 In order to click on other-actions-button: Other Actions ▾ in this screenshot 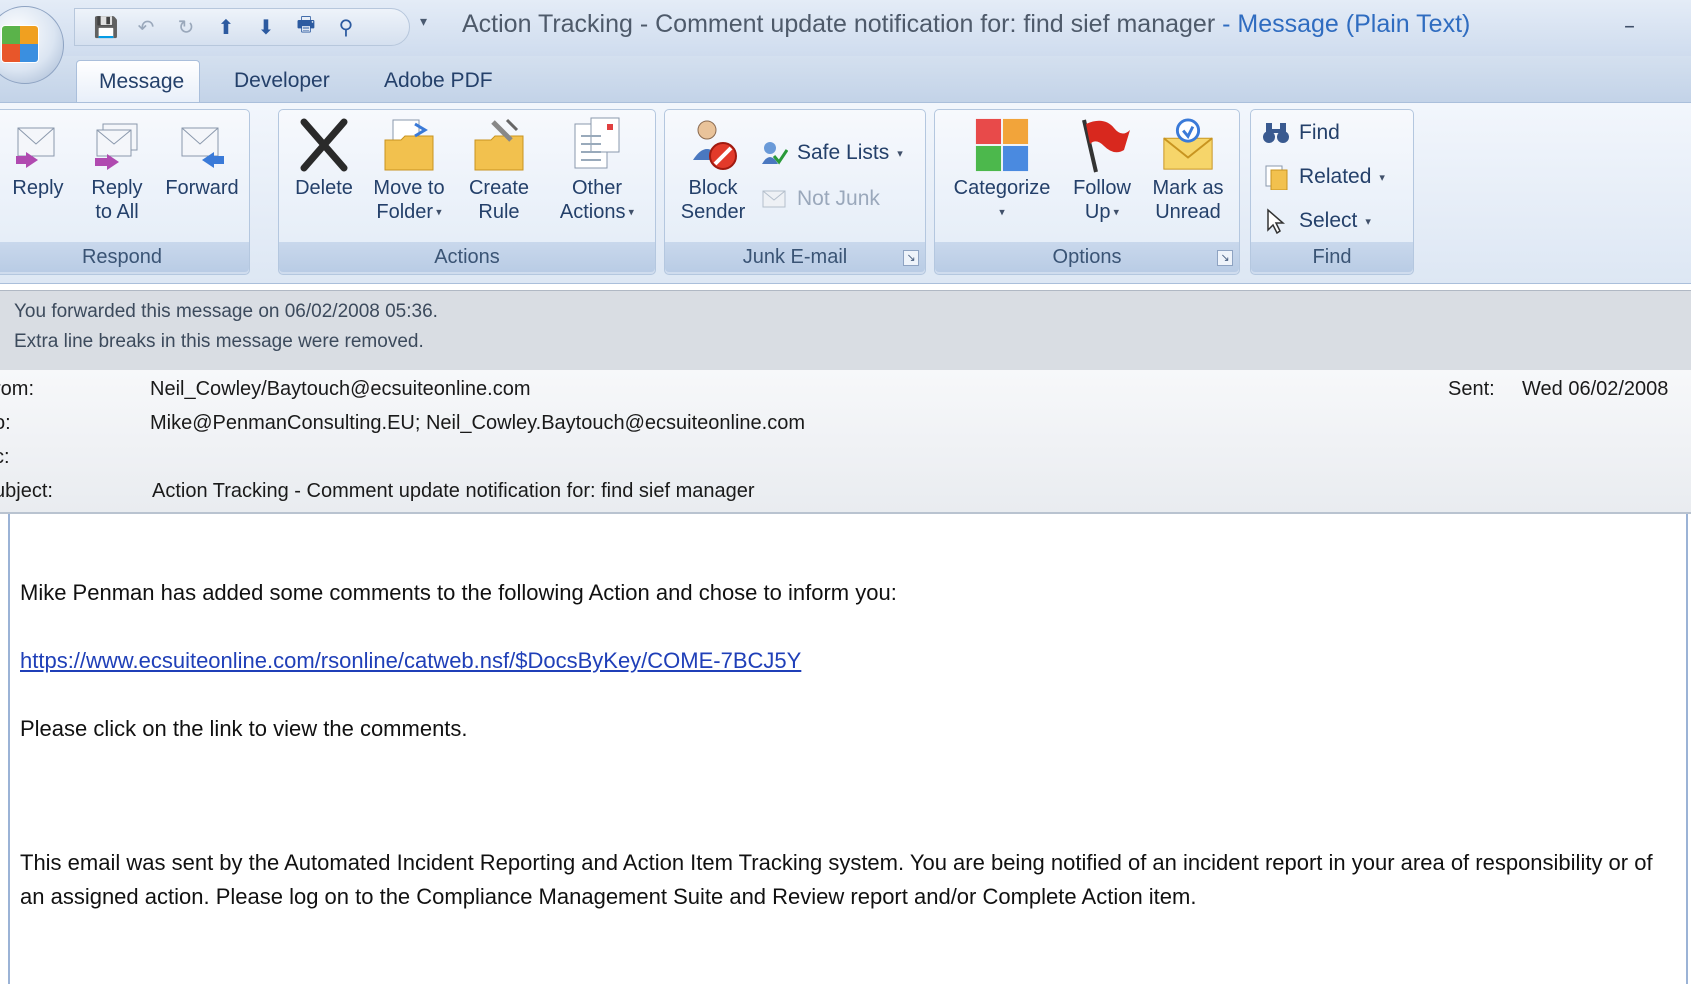, I will do `click(597, 169)`.